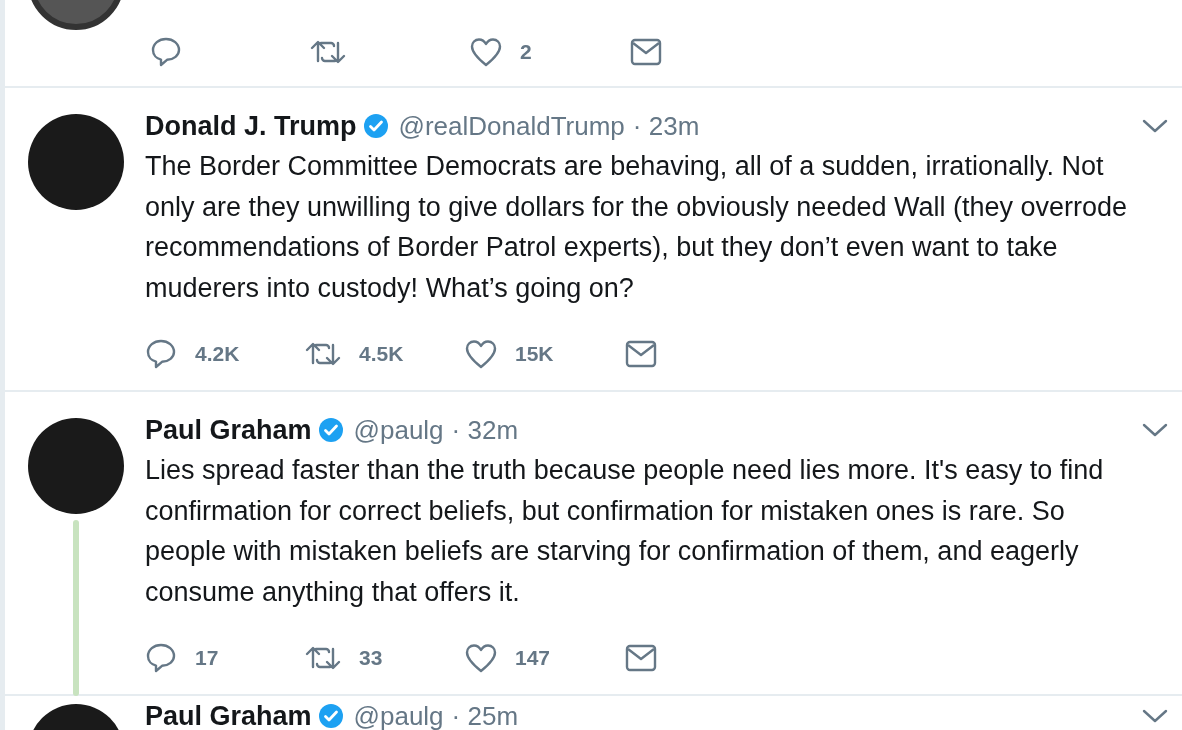 The height and width of the screenshot is (730, 1182). What do you see at coordinates (217, 354) in the screenshot?
I see `reply-count: 4.2K` at bounding box center [217, 354].